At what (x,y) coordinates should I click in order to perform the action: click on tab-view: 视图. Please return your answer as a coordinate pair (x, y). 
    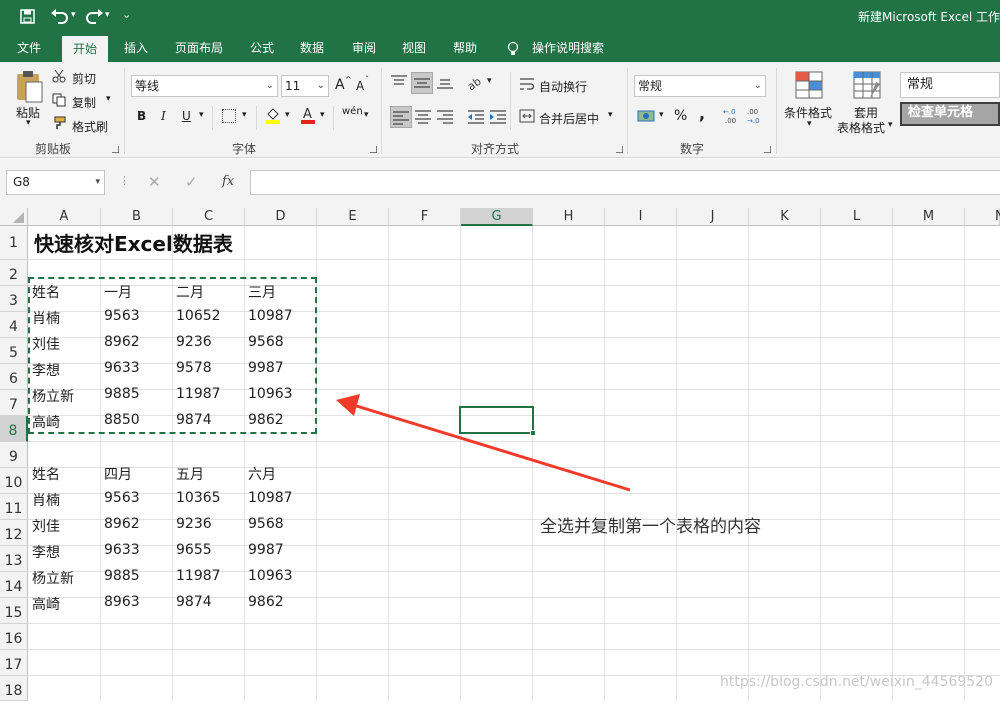
    Looking at the image, I should click on (414, 48).